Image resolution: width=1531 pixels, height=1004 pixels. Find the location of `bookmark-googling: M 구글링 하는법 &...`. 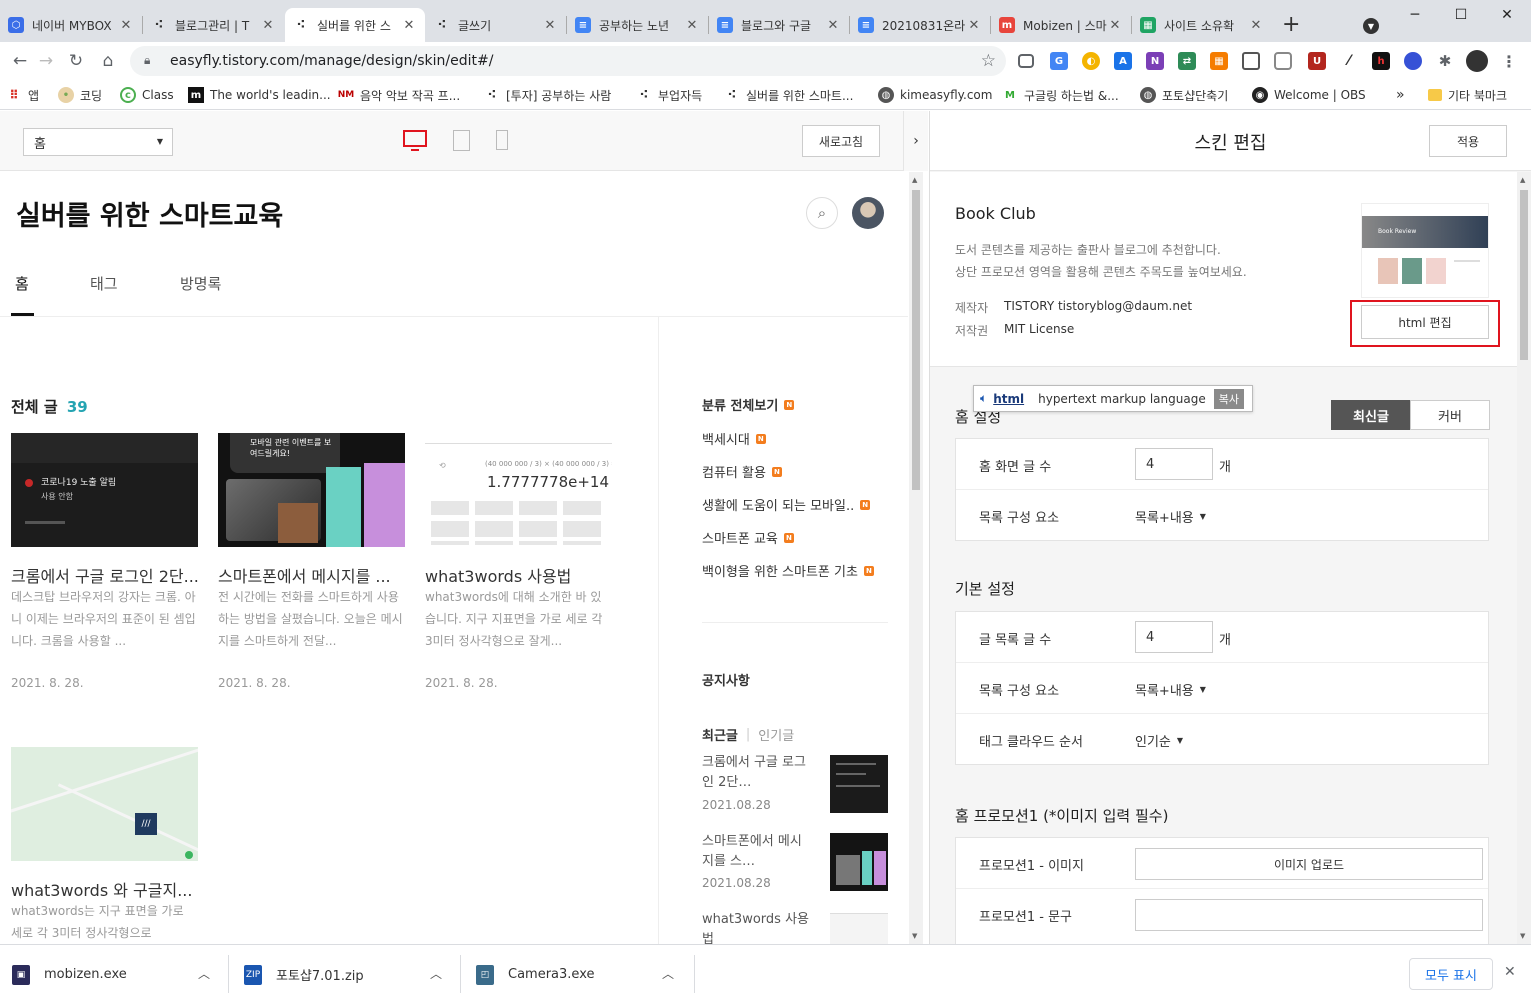

bookmark-googling: M 구글링 하는법 &... is located at coordinates (1060, 95).